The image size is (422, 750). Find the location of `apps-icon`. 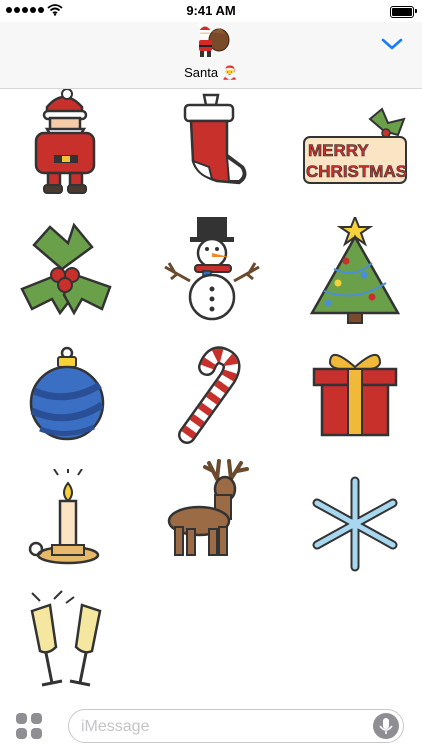

apps-icon is located at coordinates (29, 726).